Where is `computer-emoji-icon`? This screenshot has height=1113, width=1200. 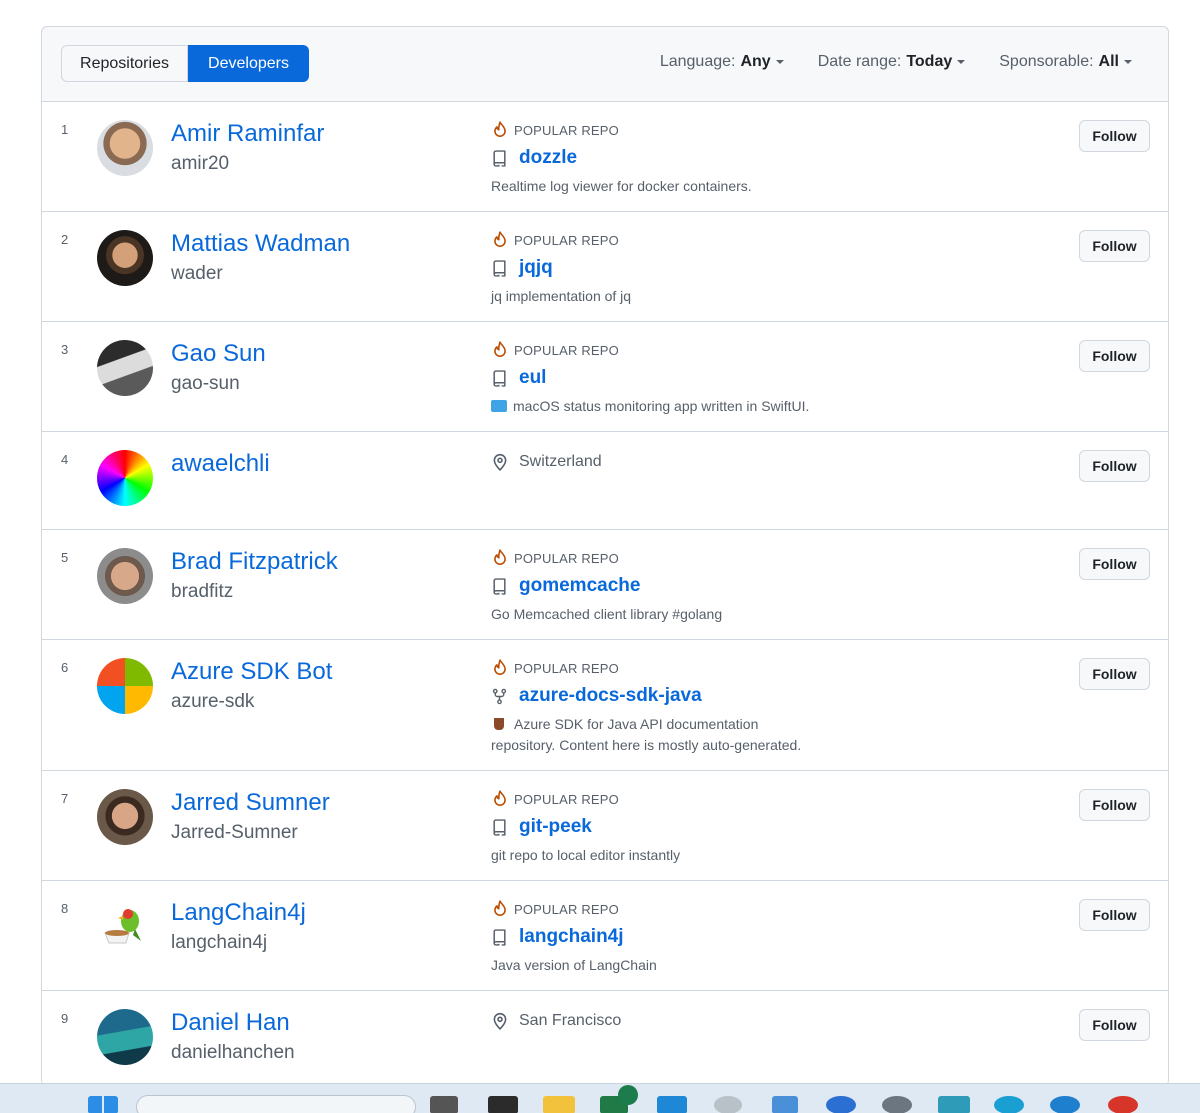
computer-emoji-icon is located at coordinates (499, 406).